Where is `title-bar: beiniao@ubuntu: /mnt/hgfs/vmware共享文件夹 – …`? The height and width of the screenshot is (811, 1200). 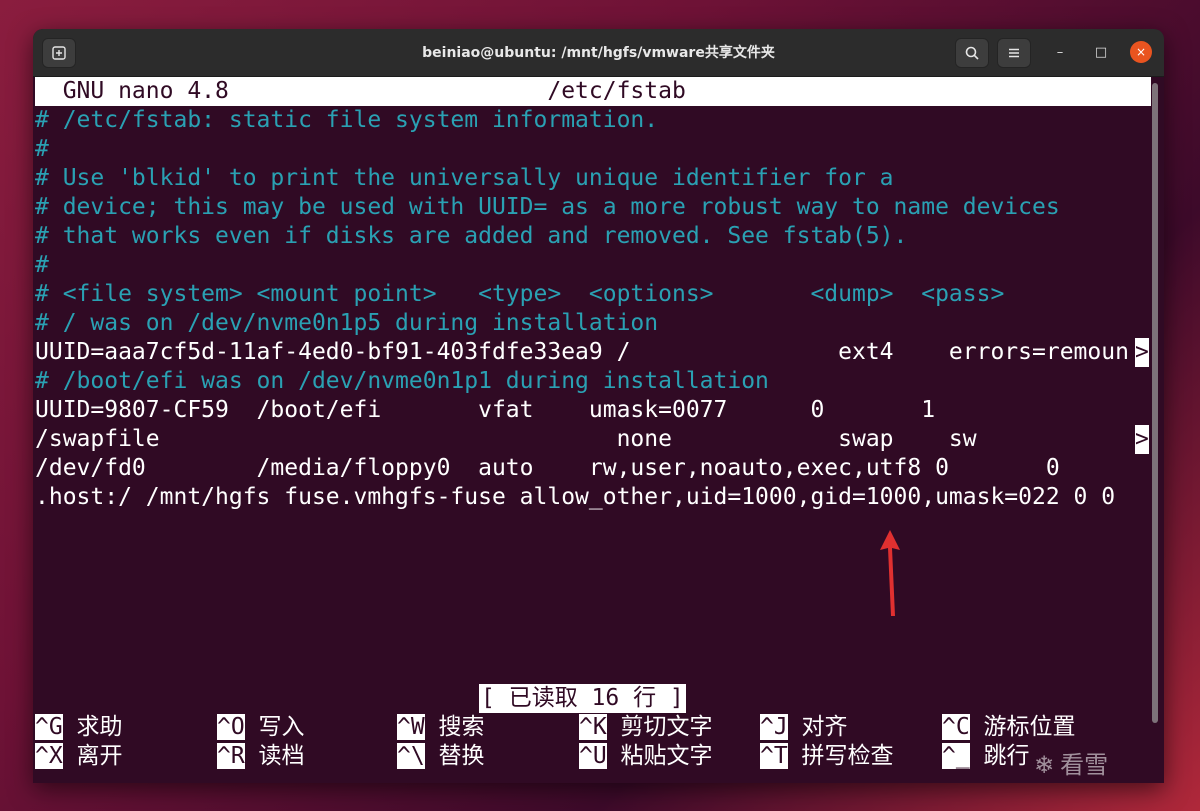 title-bar: beiniao@ubuntu: /mnt/hgfs/vmware共享文件夹 – … is located at coordinates (598, 53).